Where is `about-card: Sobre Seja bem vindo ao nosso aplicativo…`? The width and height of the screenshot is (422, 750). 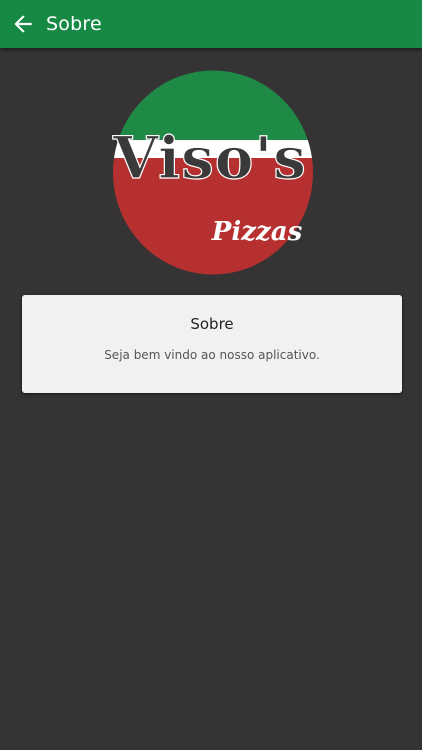 about-card: Sobre Seja bem vindo ao nosso aplicativo… is located at coordinates (212, 344).